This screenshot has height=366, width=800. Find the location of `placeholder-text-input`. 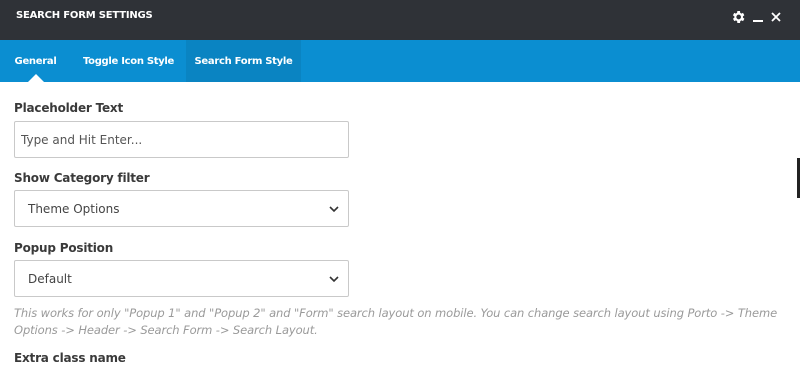

placeholder-text-input is located at coordinates (181, 139).